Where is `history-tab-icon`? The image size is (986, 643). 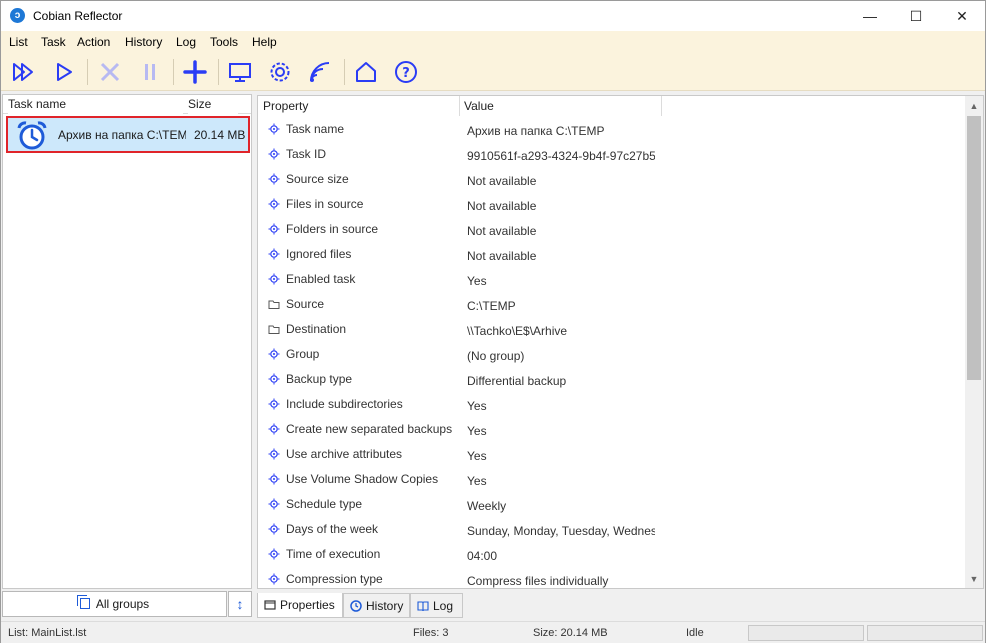 history-tab-icon is located at coordinates (356, 606).